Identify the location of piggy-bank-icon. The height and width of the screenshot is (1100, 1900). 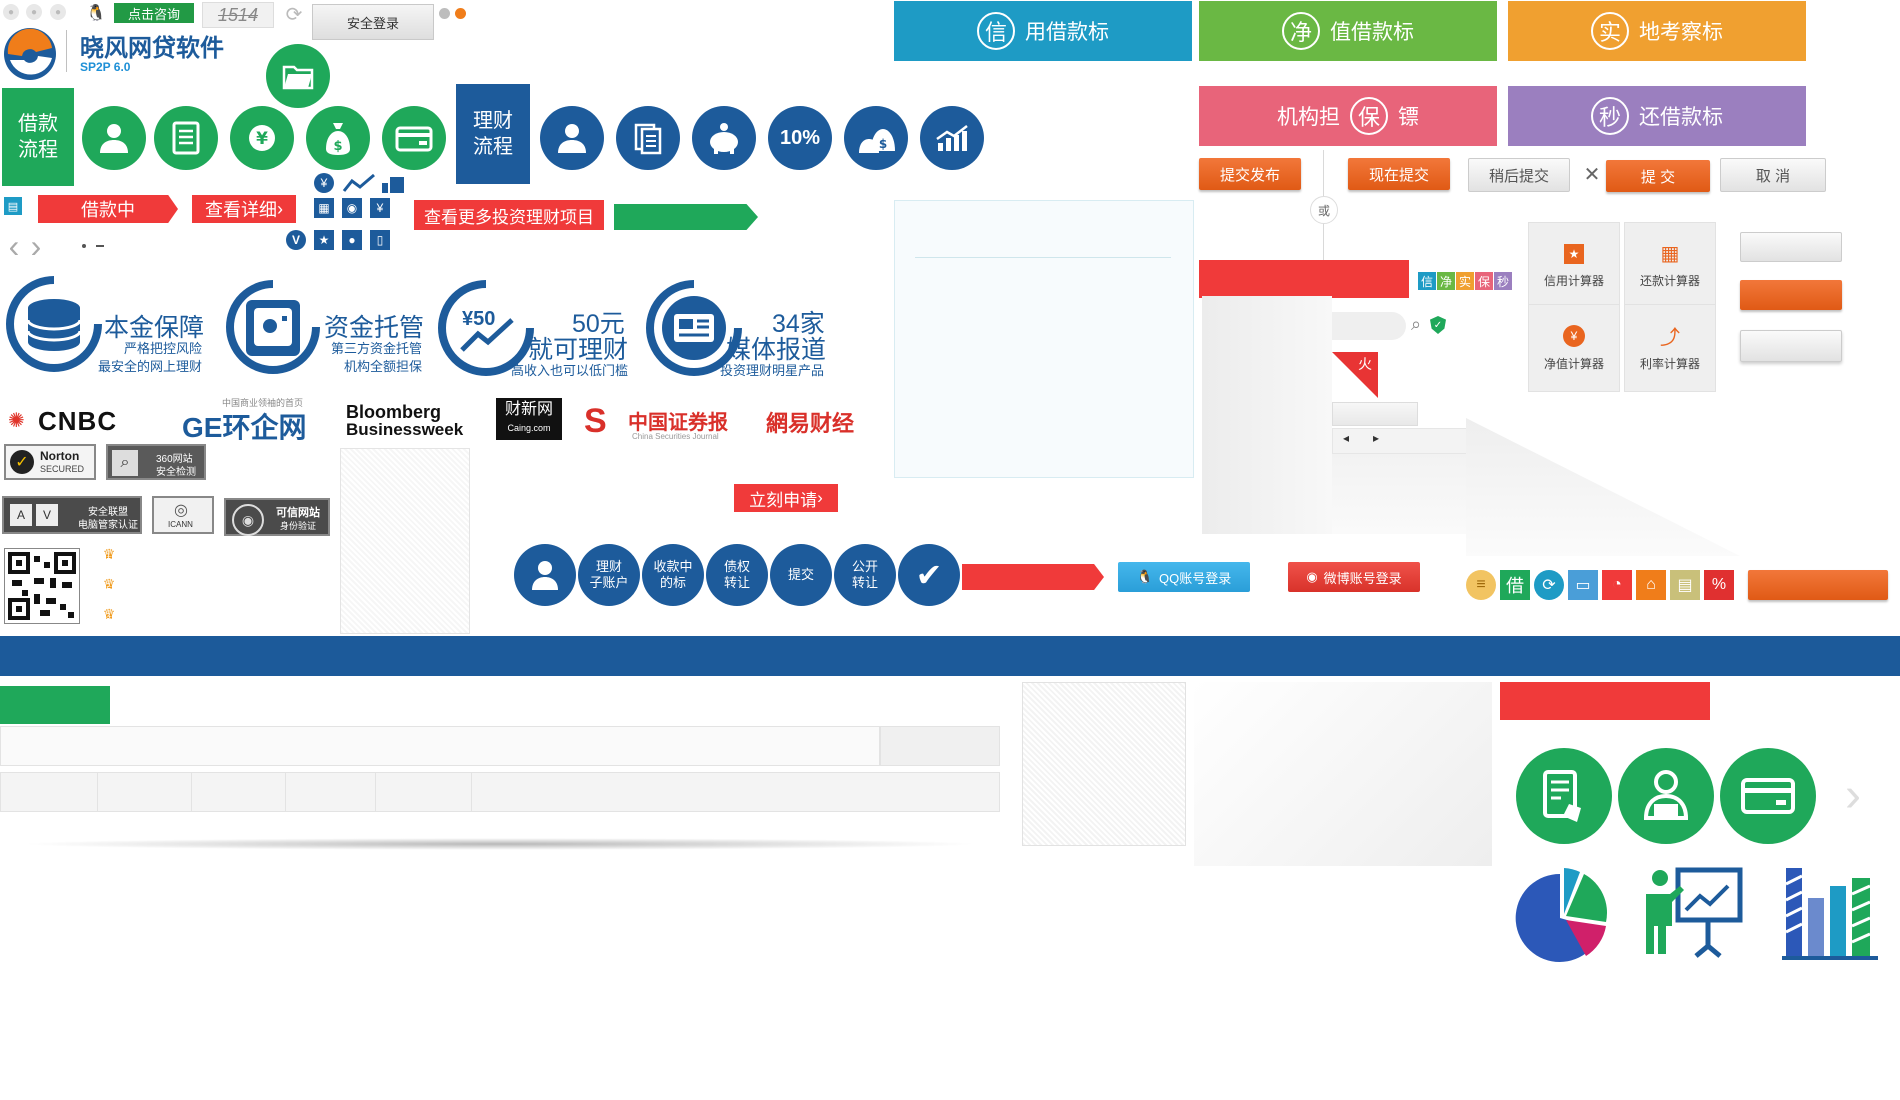
(724, 138).